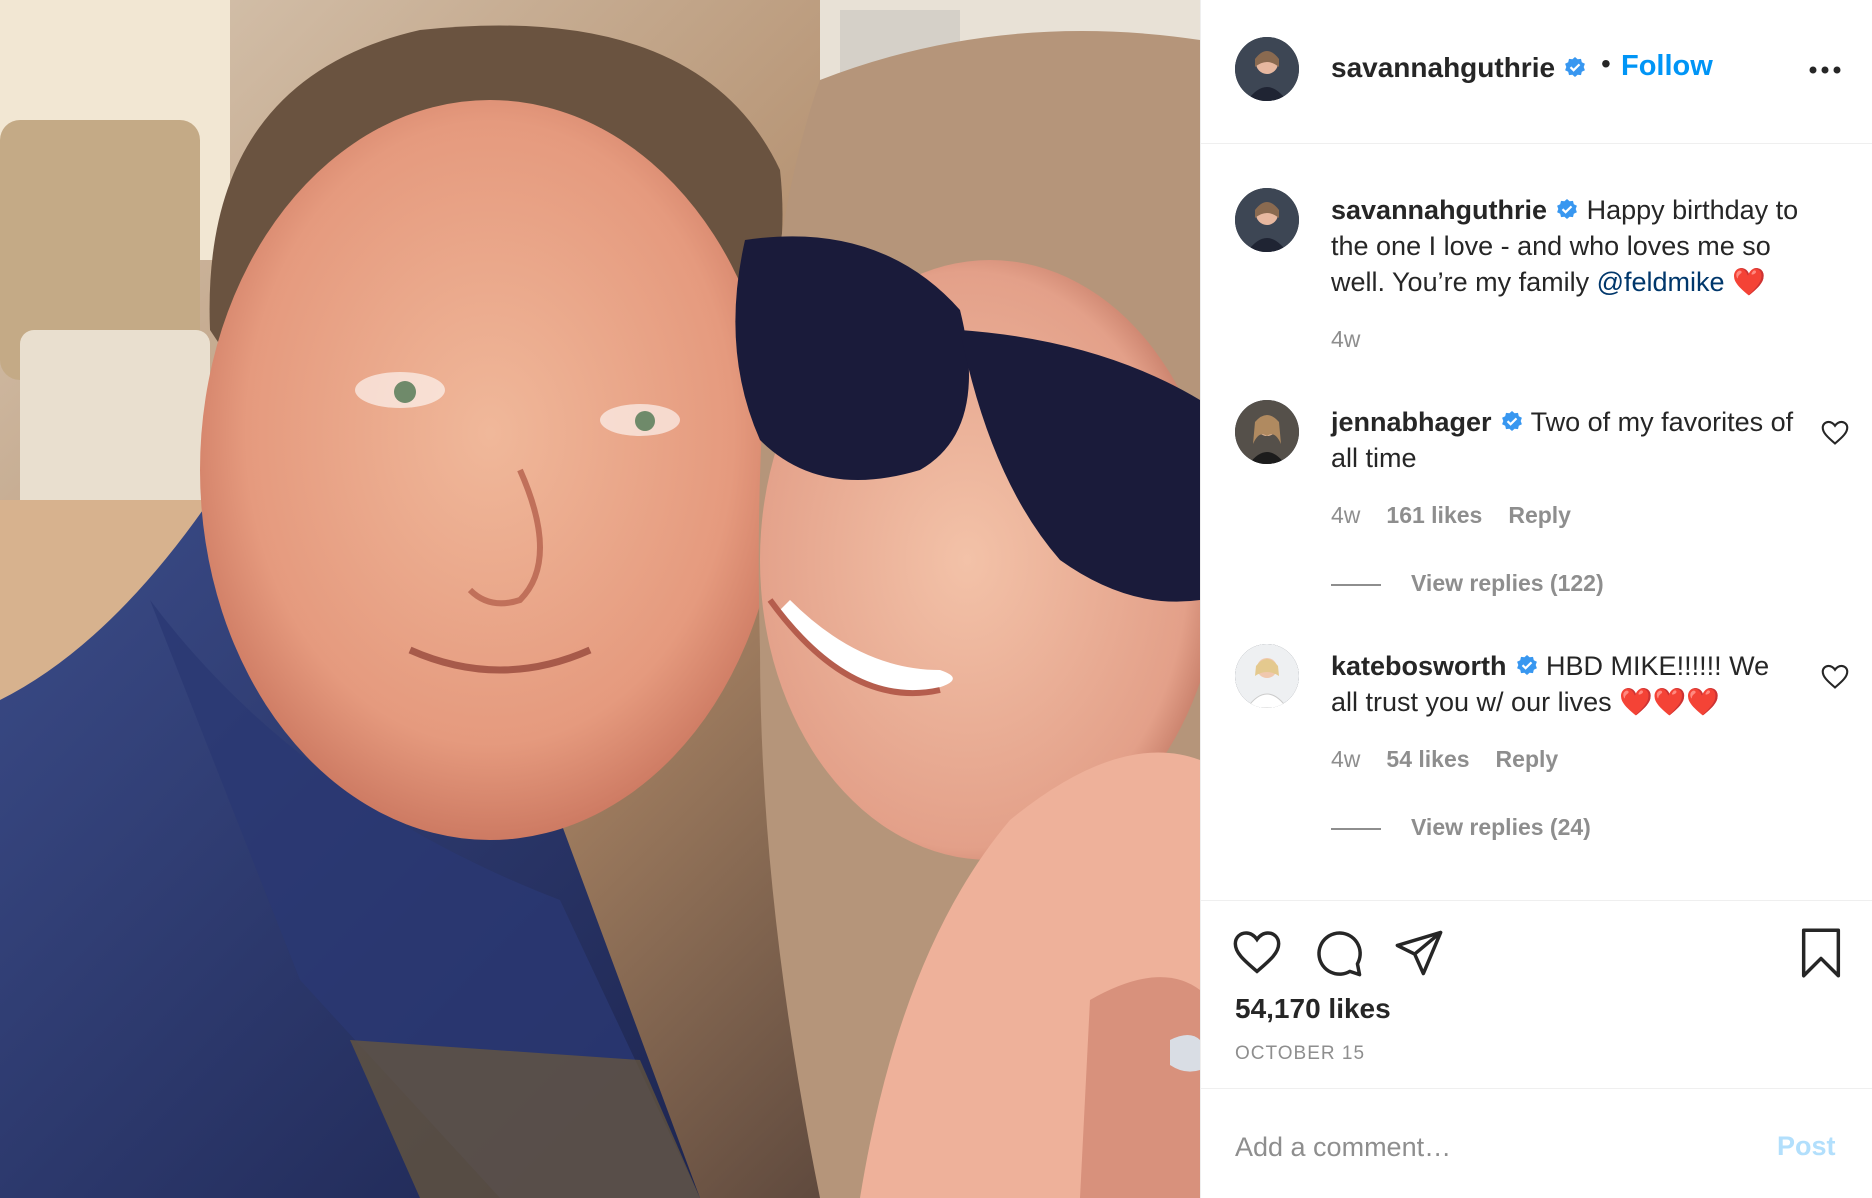 The height and width of the screenshot is (1198, 1872). Describe the element at coordinates (1313, 1009) in the screenshot. I see `likes-count: 54,170 likes` at that location.